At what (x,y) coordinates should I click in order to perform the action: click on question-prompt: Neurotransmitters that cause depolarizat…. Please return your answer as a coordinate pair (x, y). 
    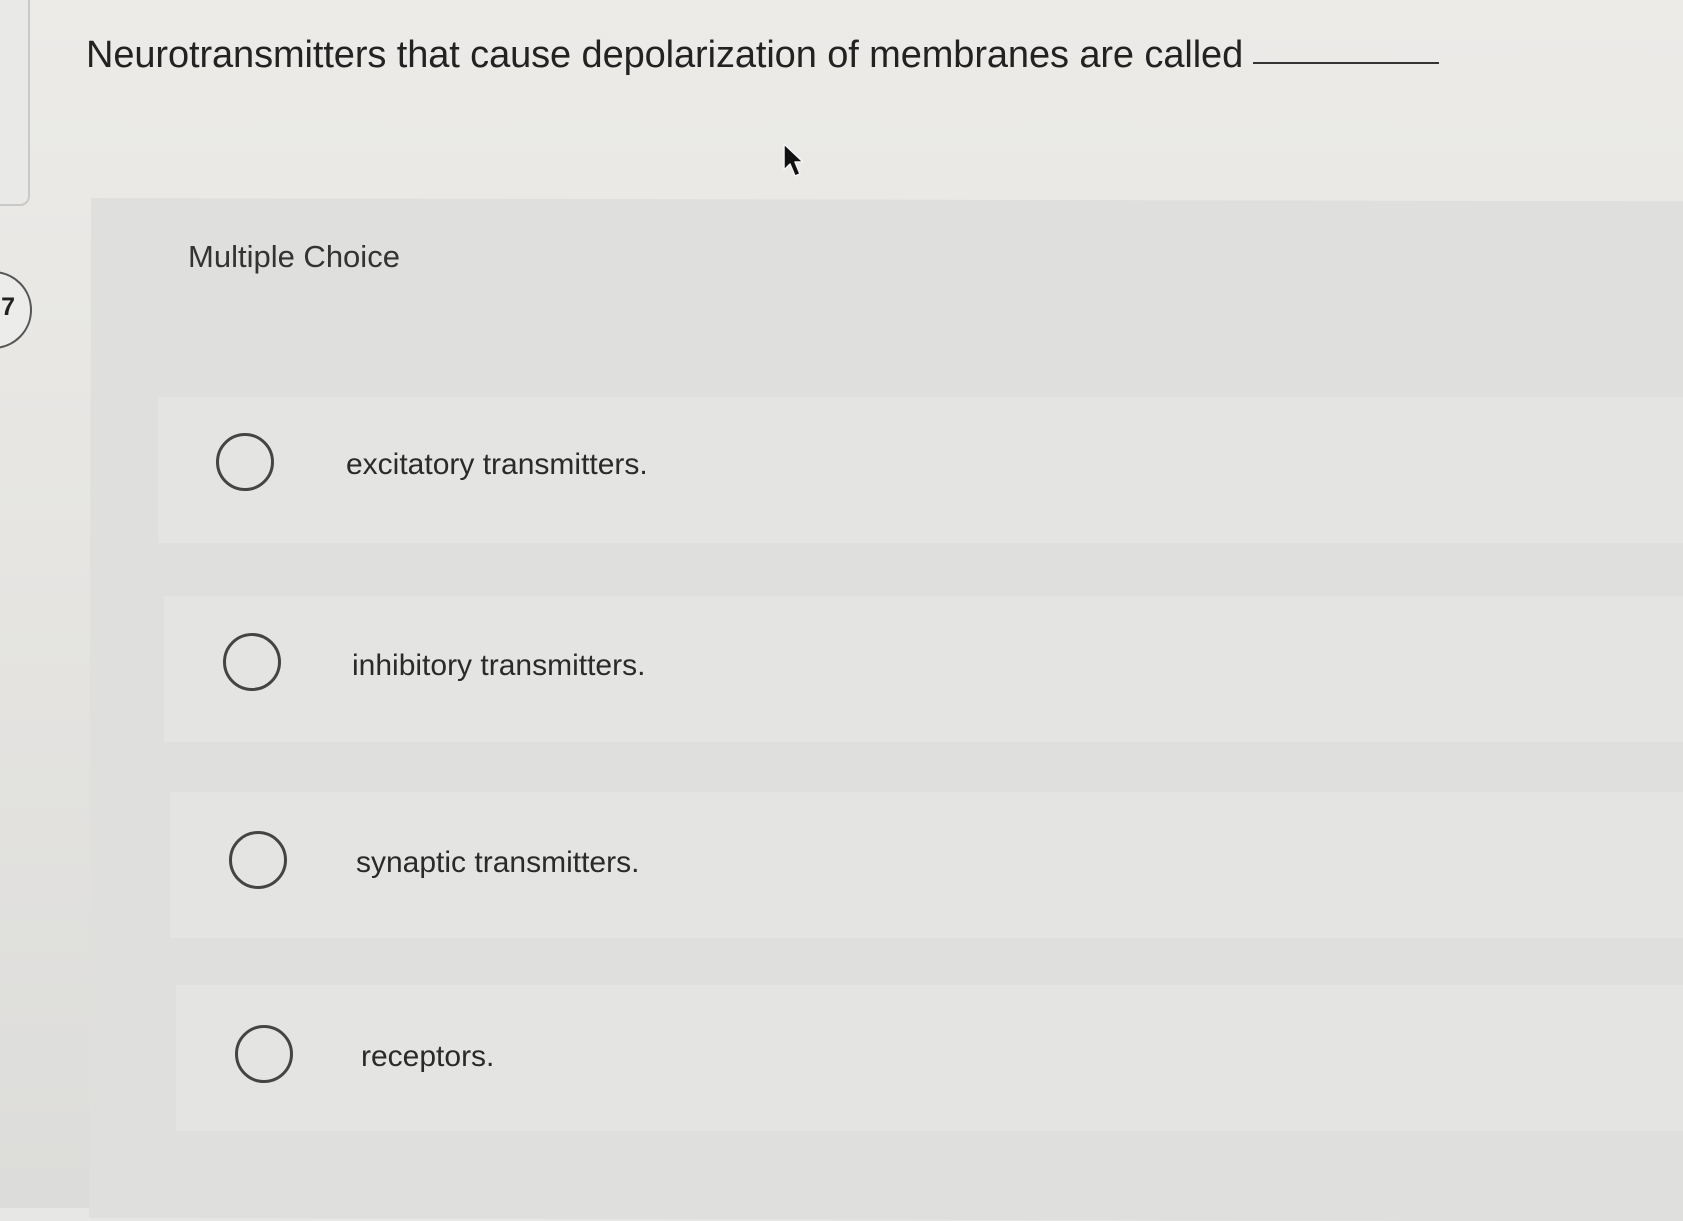
    Looking at the image, I should click on (763, 55).